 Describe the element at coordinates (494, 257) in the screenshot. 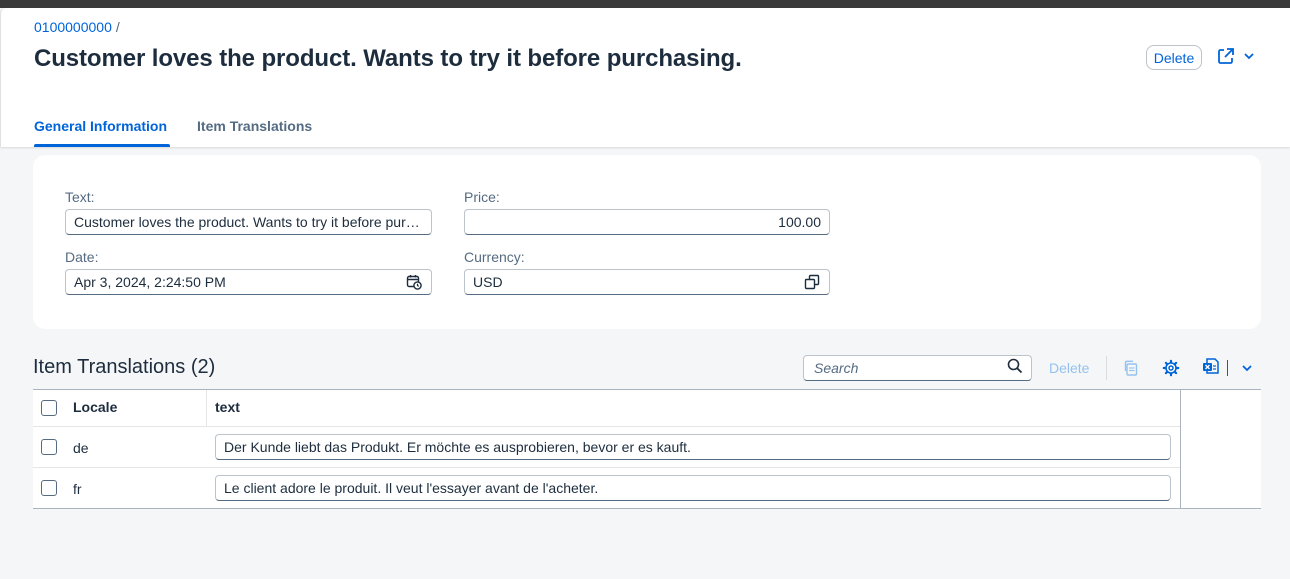

I see `currency-label: Currency:` at that location.